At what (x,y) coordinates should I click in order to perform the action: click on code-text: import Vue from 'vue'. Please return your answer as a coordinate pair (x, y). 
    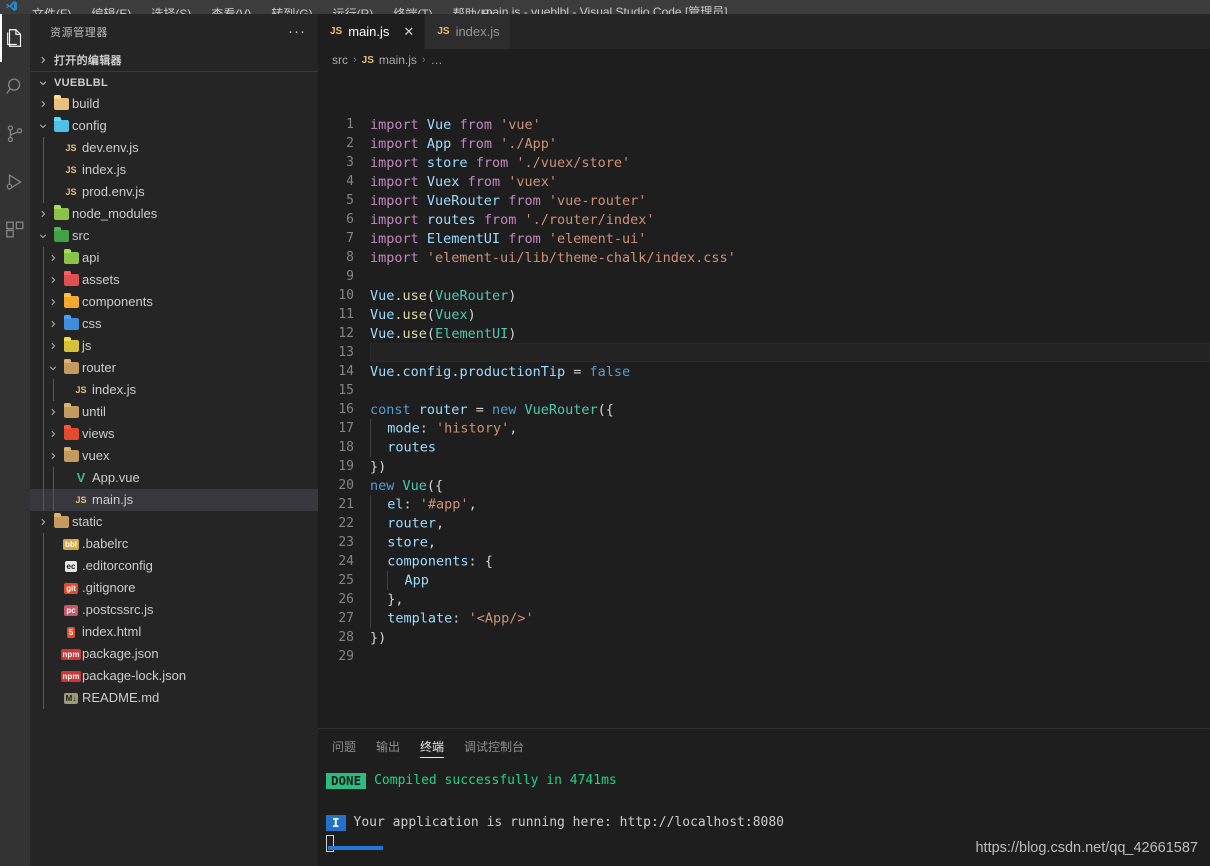
    Looking at the image, I should click on (455, 125).